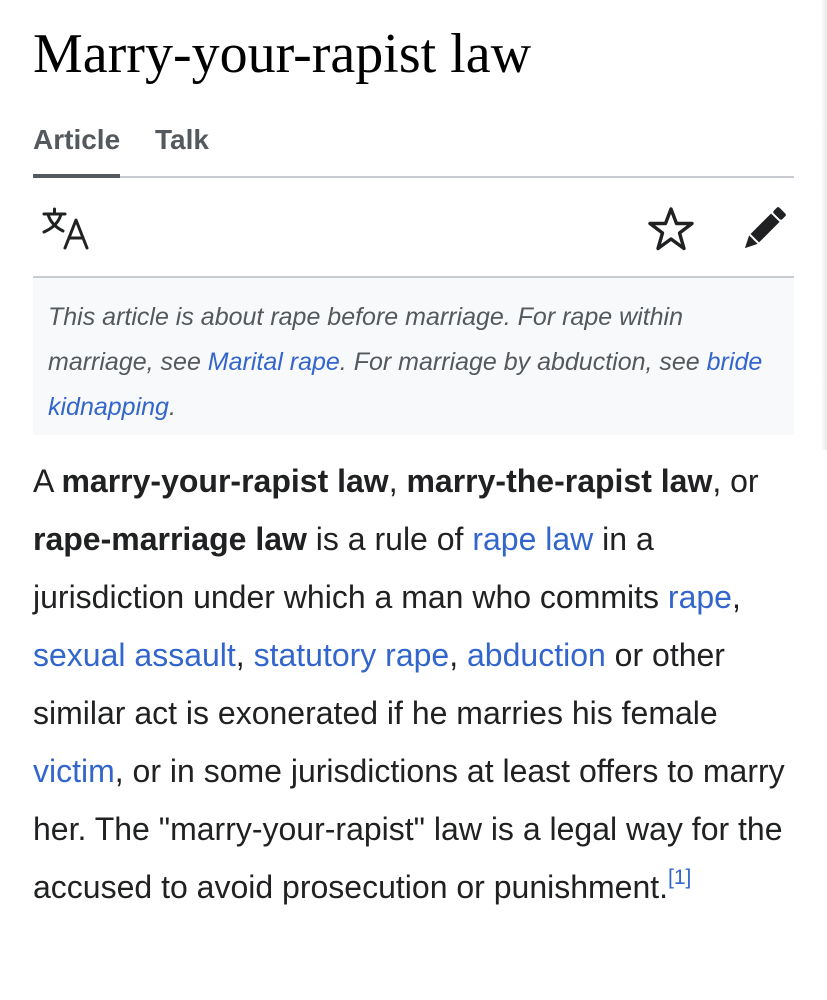 This screenshot has height=1000, width=827. What do you see at coordinates (47, 481) in the screenshot?
I see `paragraph-text: A` at bounding box center [47, 481].